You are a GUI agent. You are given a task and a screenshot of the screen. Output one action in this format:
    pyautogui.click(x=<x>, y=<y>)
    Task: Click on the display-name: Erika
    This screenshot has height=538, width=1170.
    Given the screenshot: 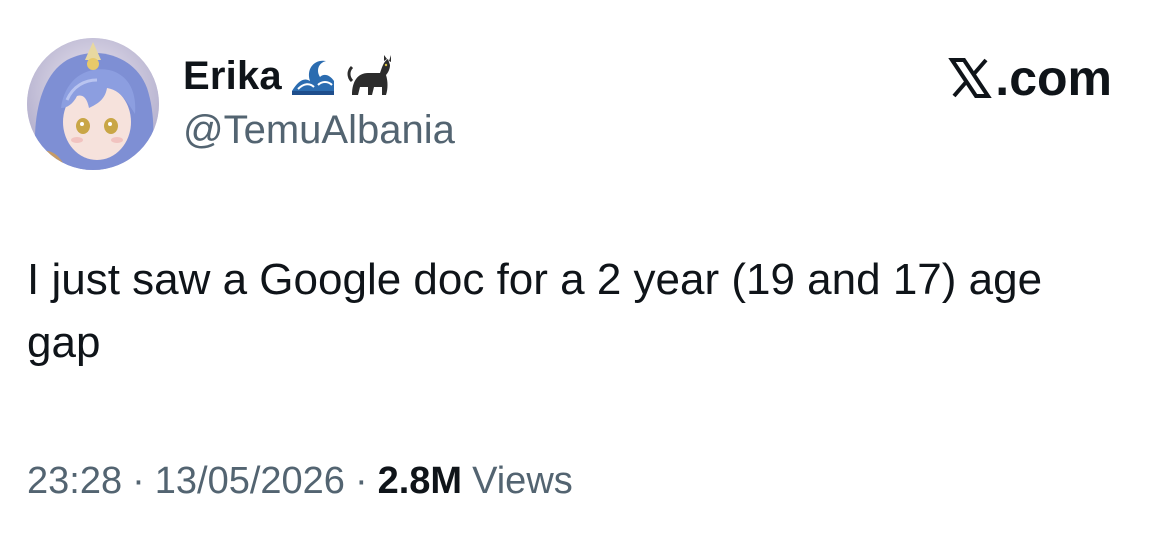 What is the action you would take?
    pyautogui.click(x=232, y=76)
    